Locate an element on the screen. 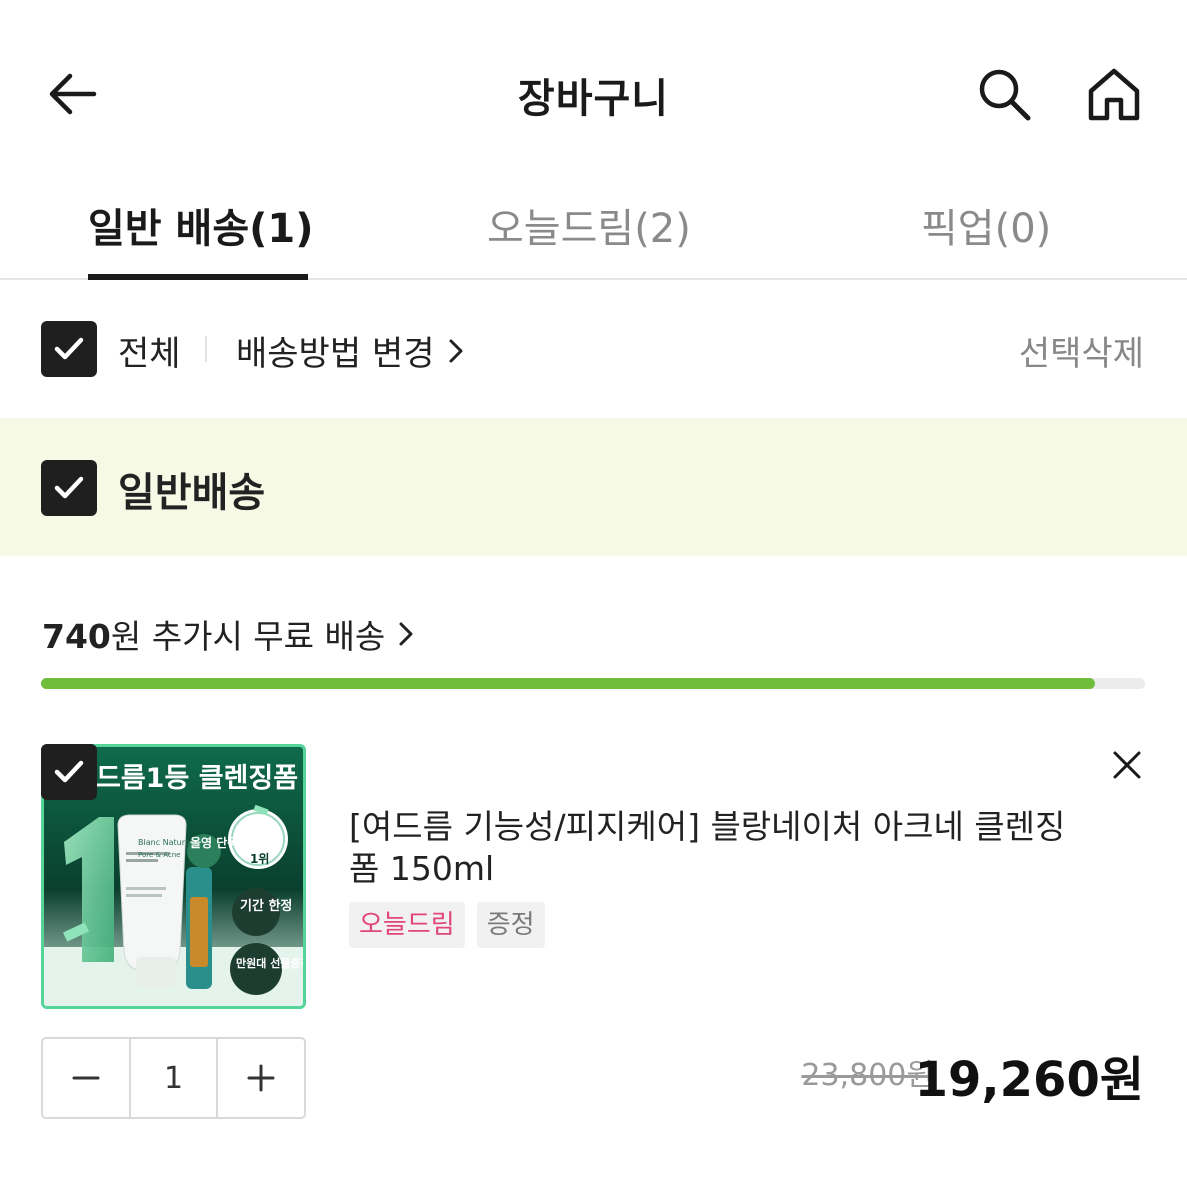 The image size is (1187, 1200). badge-today-dream: 오늘드림 is located at coordinates (407, 925).